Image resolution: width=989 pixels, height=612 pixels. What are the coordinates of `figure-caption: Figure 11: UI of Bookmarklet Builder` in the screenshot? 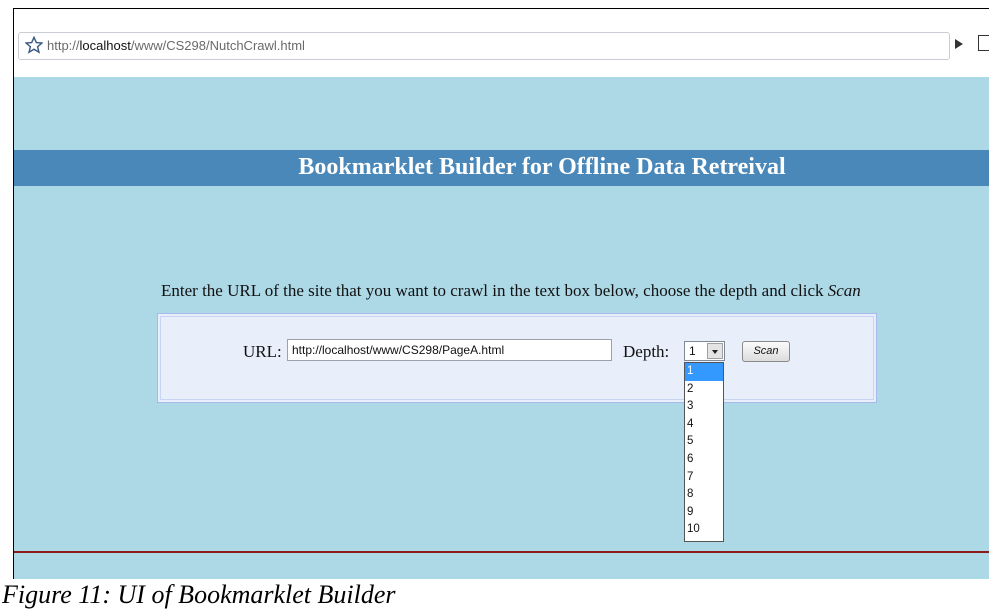 It's located at (199, 594).